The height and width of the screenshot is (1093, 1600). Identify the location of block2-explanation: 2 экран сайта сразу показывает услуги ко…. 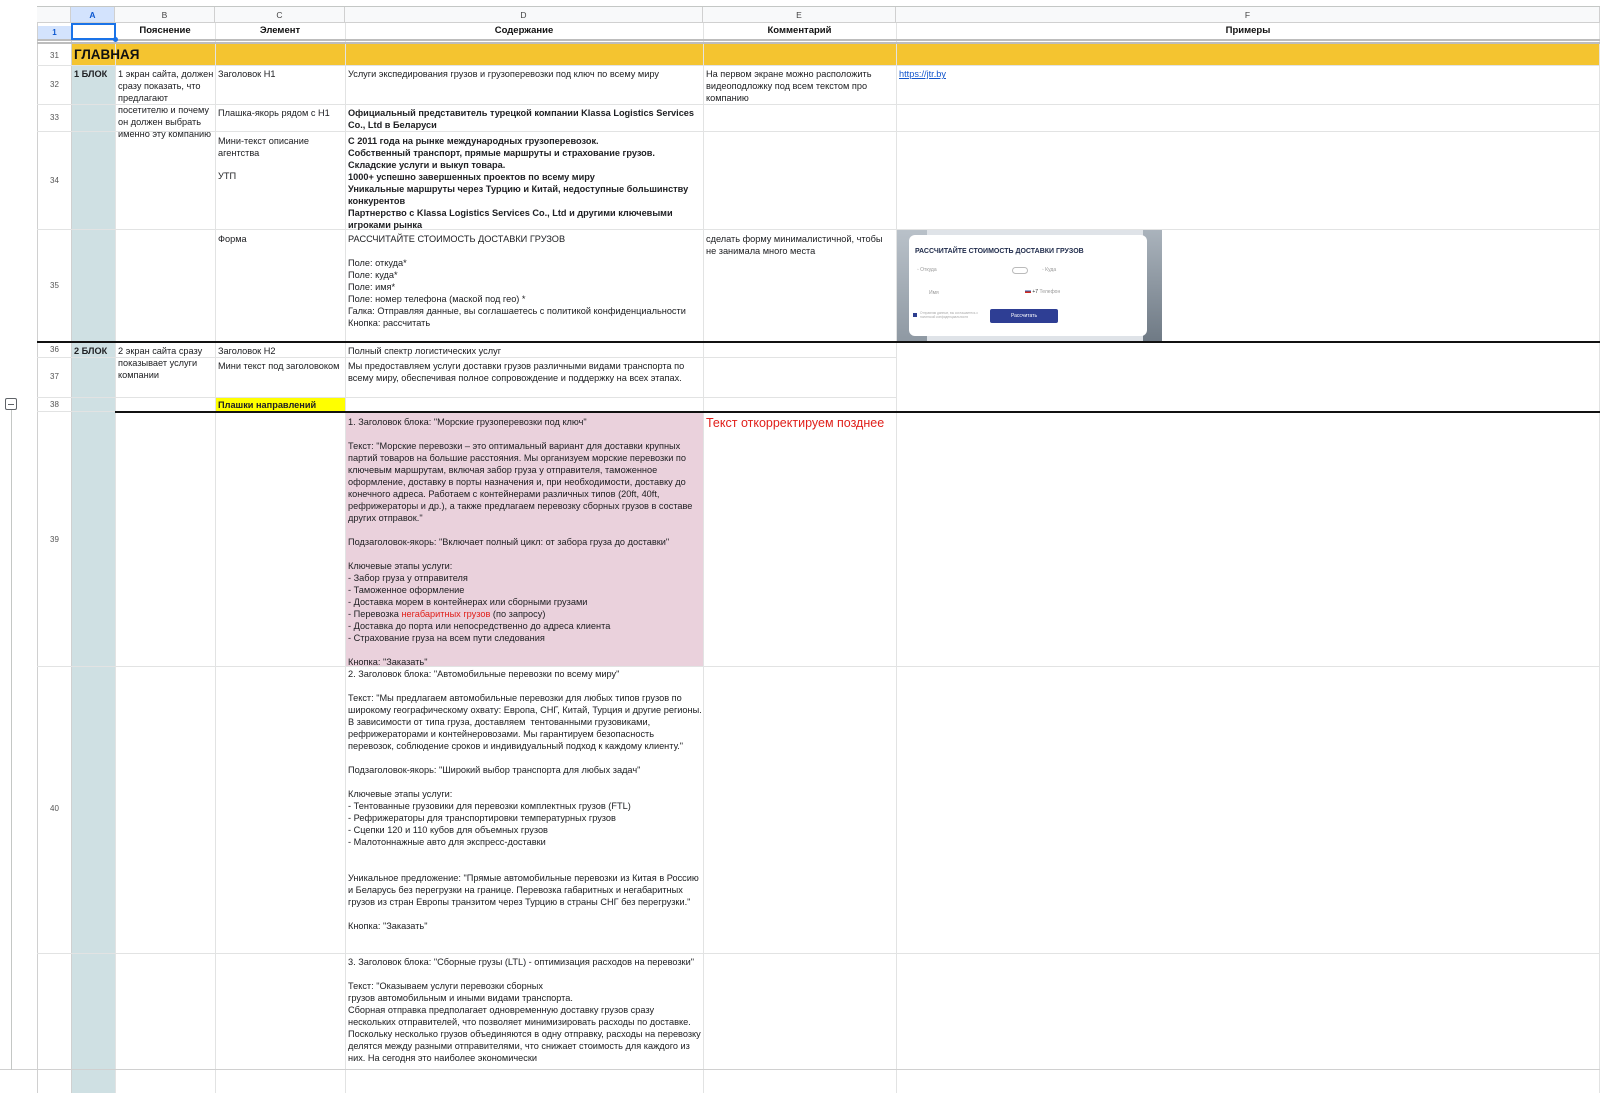
(166, 363).